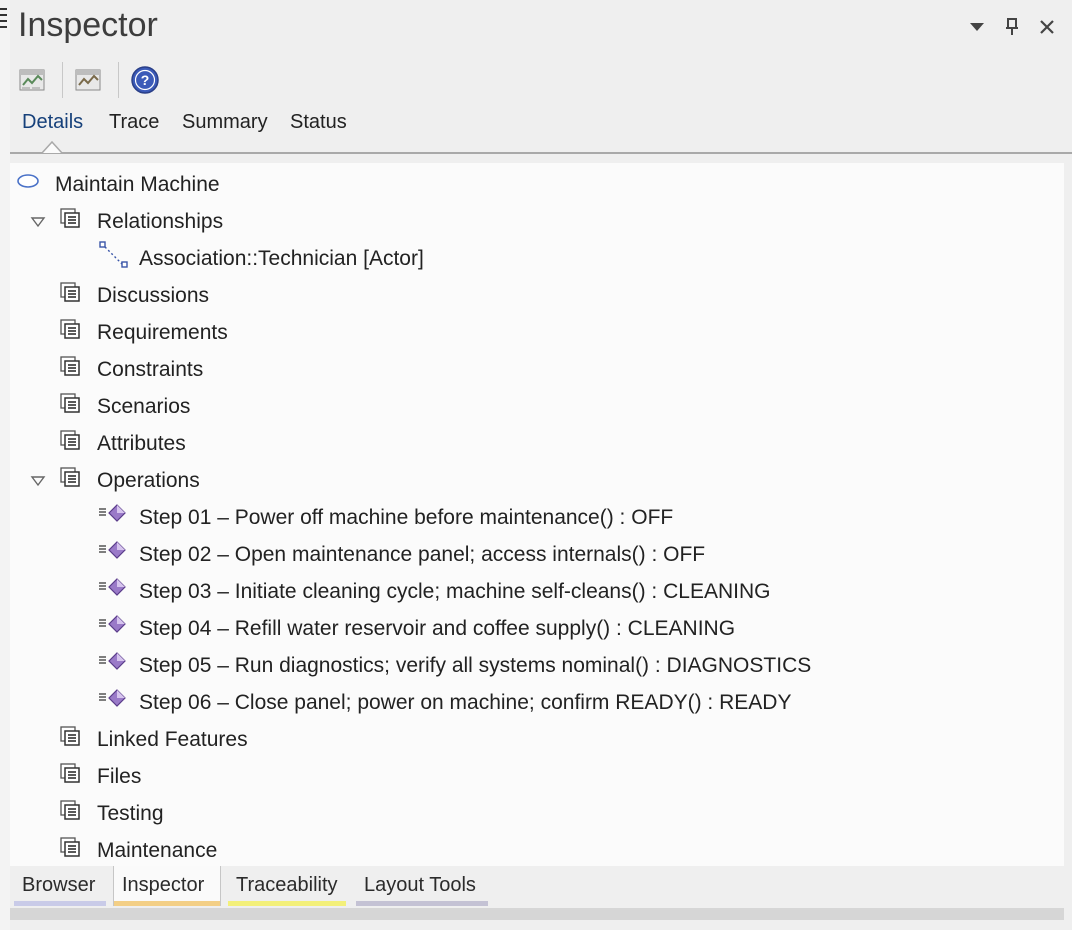  Describe the element at coordinates (153, 295) in the screenshot. I see `node-label: Discussions` at that location.